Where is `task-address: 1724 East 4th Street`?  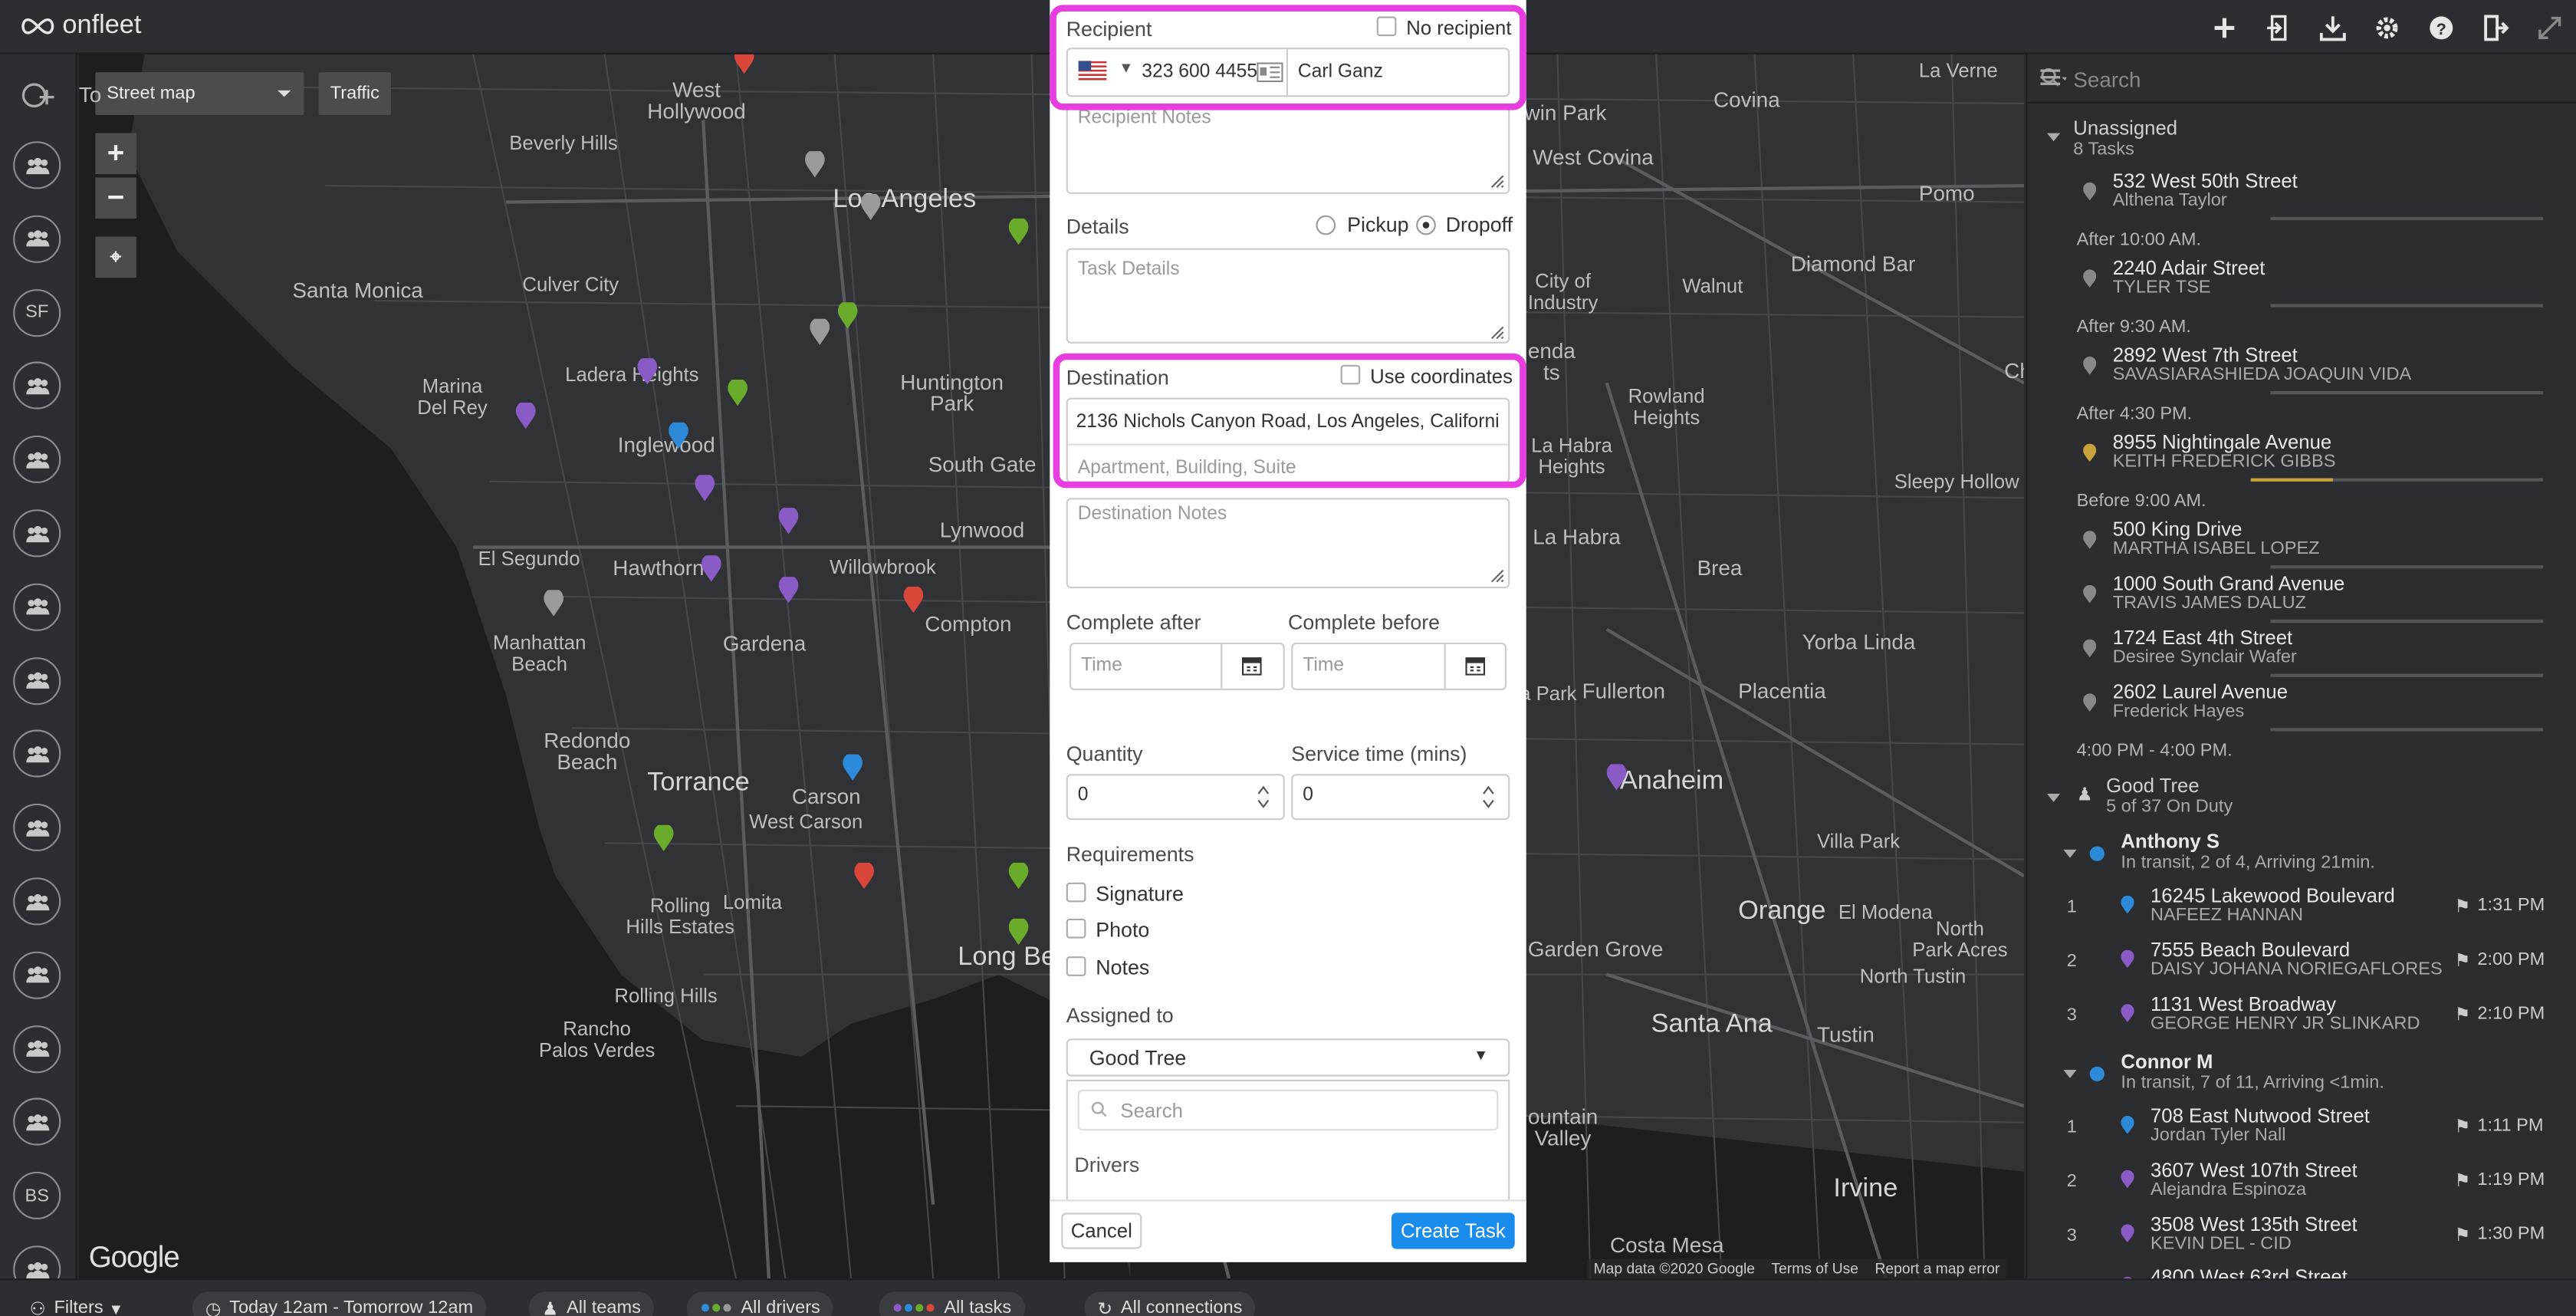 task-address: 1724 East 4th Street is located at coordinates (2203, 637).